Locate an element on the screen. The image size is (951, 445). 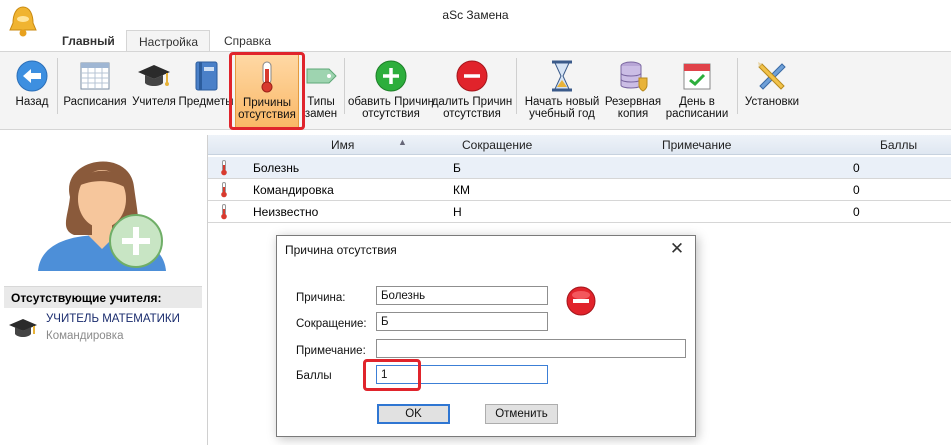
dialog-title: Причина отсутствия is located at coordinates (341, 250).